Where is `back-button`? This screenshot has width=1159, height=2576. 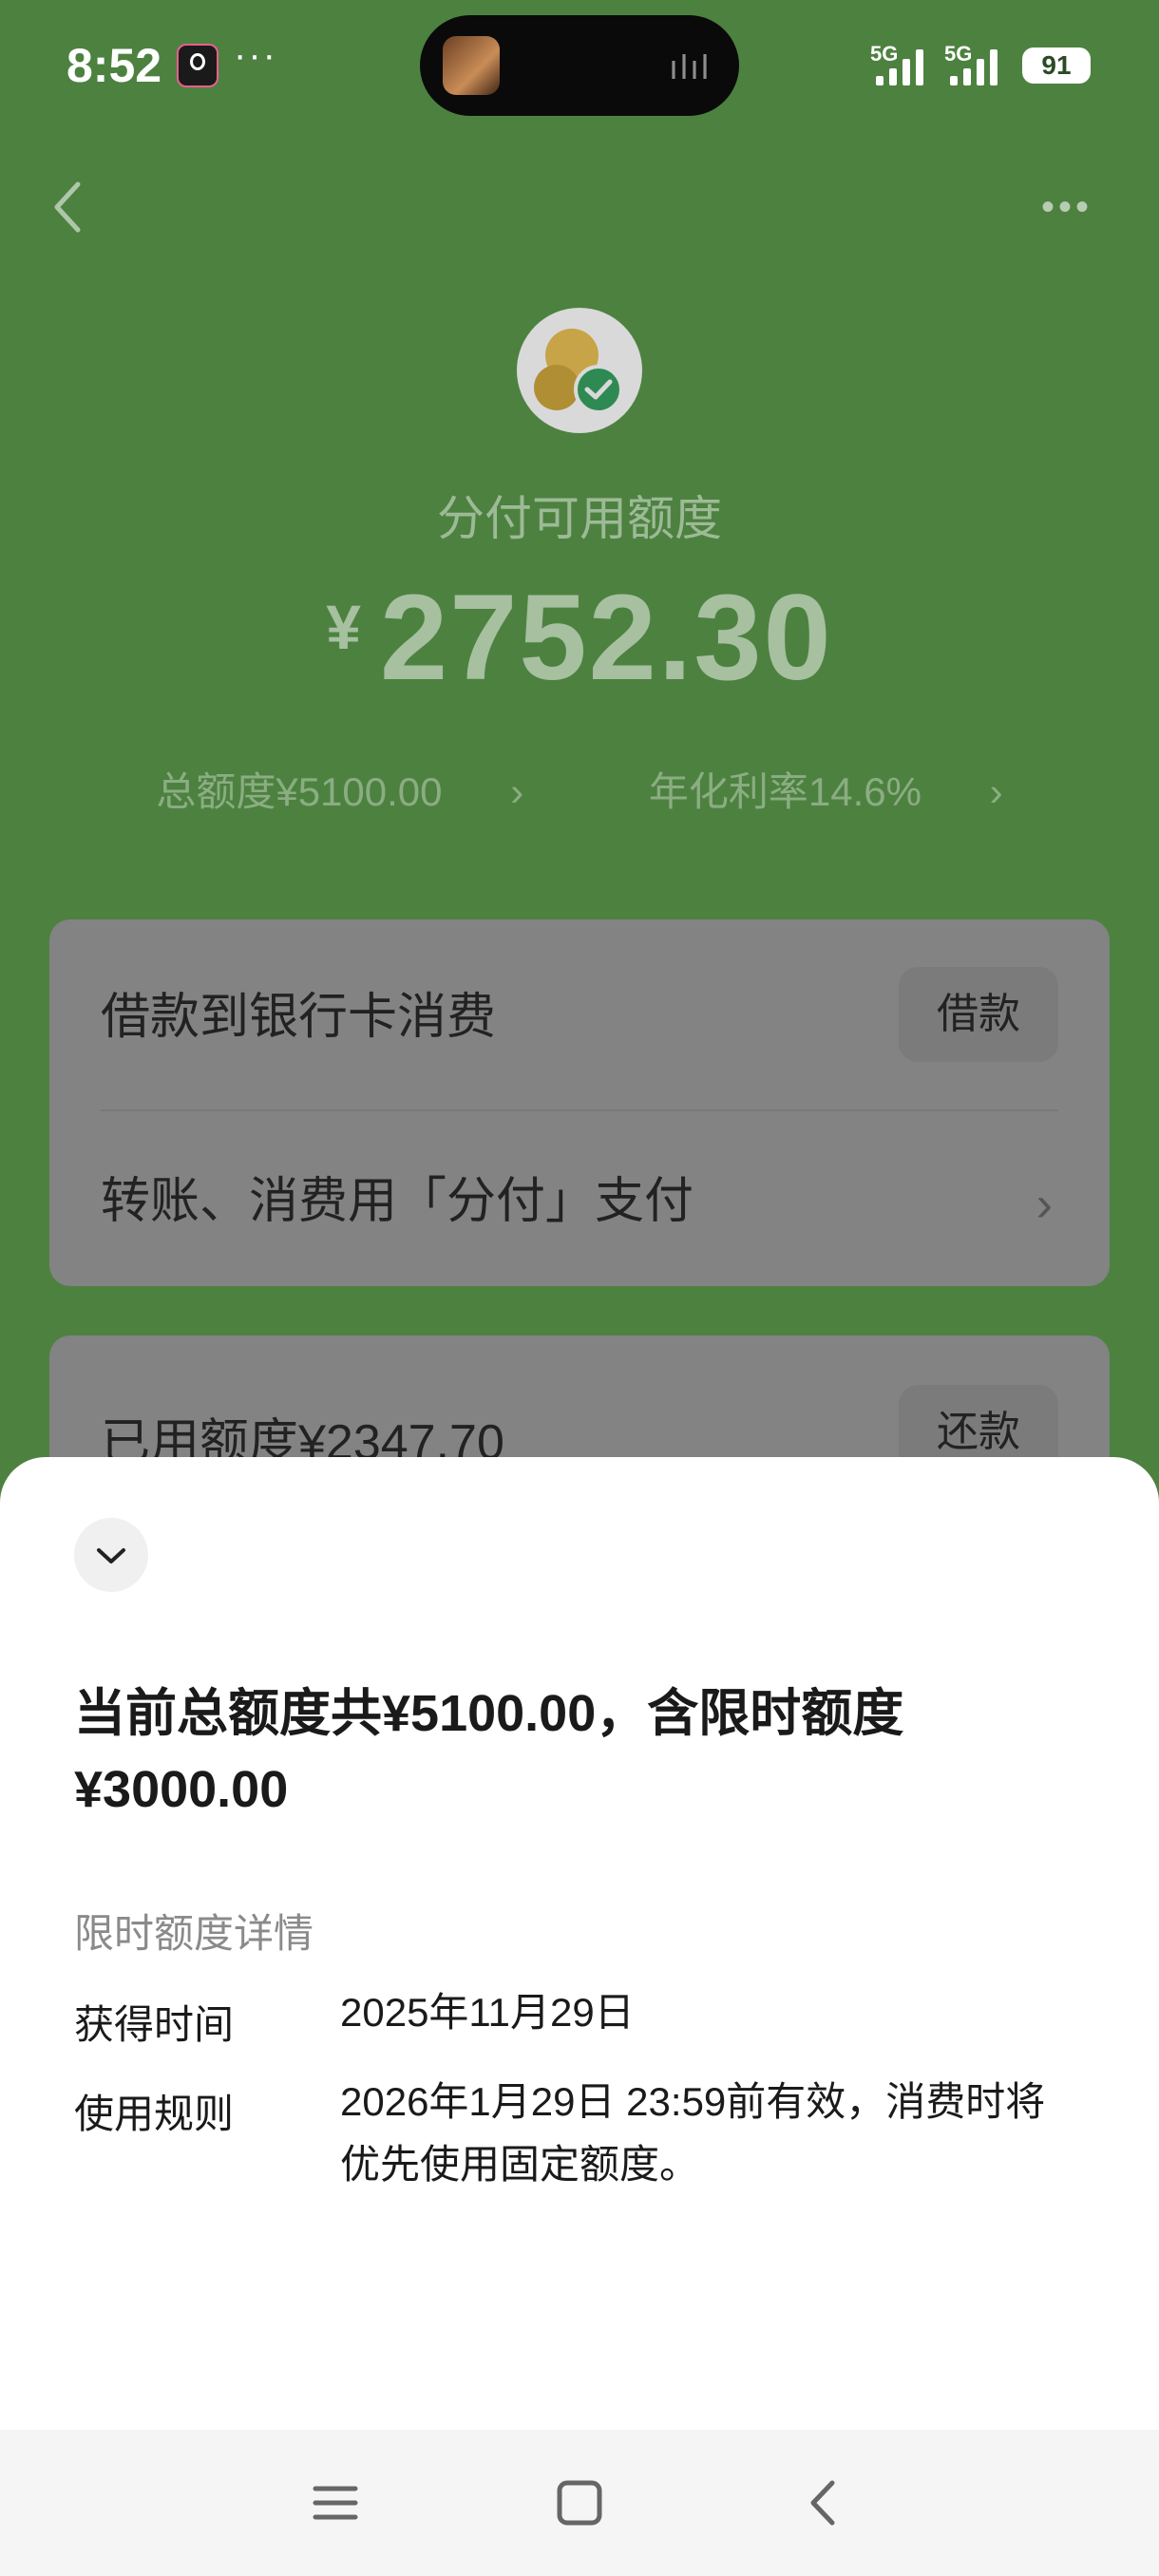 back-button is located at coordinates (68, 207).